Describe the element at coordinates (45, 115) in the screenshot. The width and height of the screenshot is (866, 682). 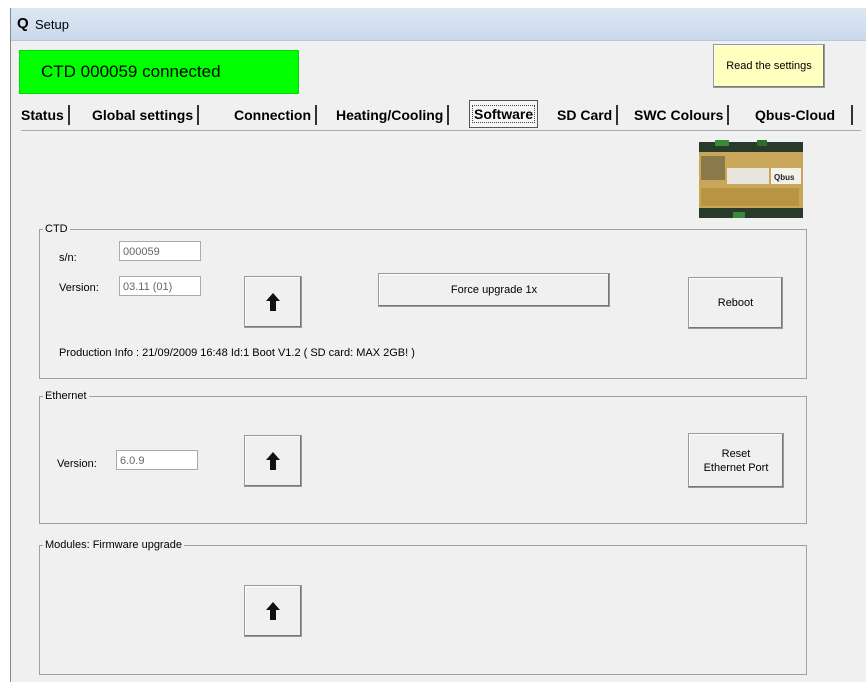
I see `tab-status: Status` at that location.